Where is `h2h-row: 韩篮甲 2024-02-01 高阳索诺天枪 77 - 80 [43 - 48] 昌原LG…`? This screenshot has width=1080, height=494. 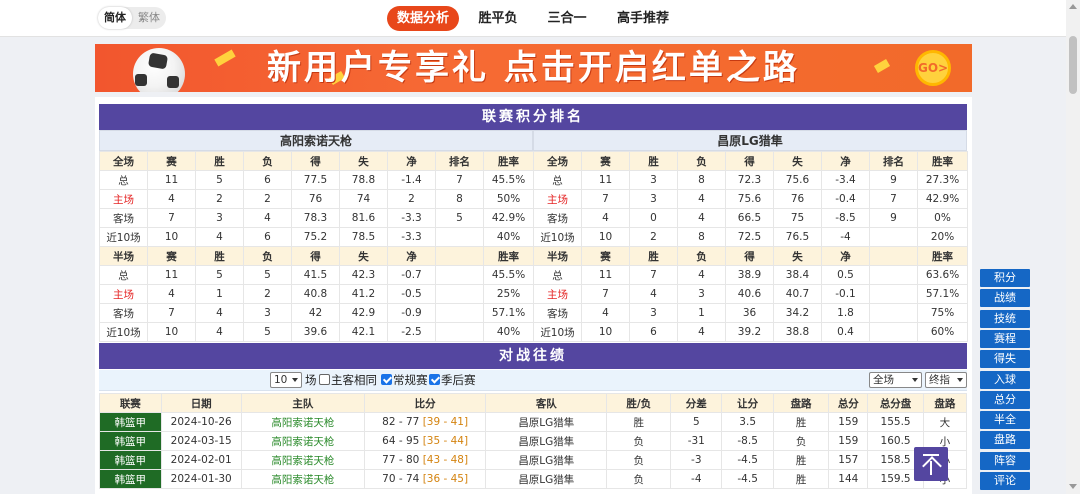
h2h-row: 韩篮甲 2024-02-01 高阳索诺天枪 77 - 80 [43 - 48] 昌原LG… is located at coordinates (533, 460).